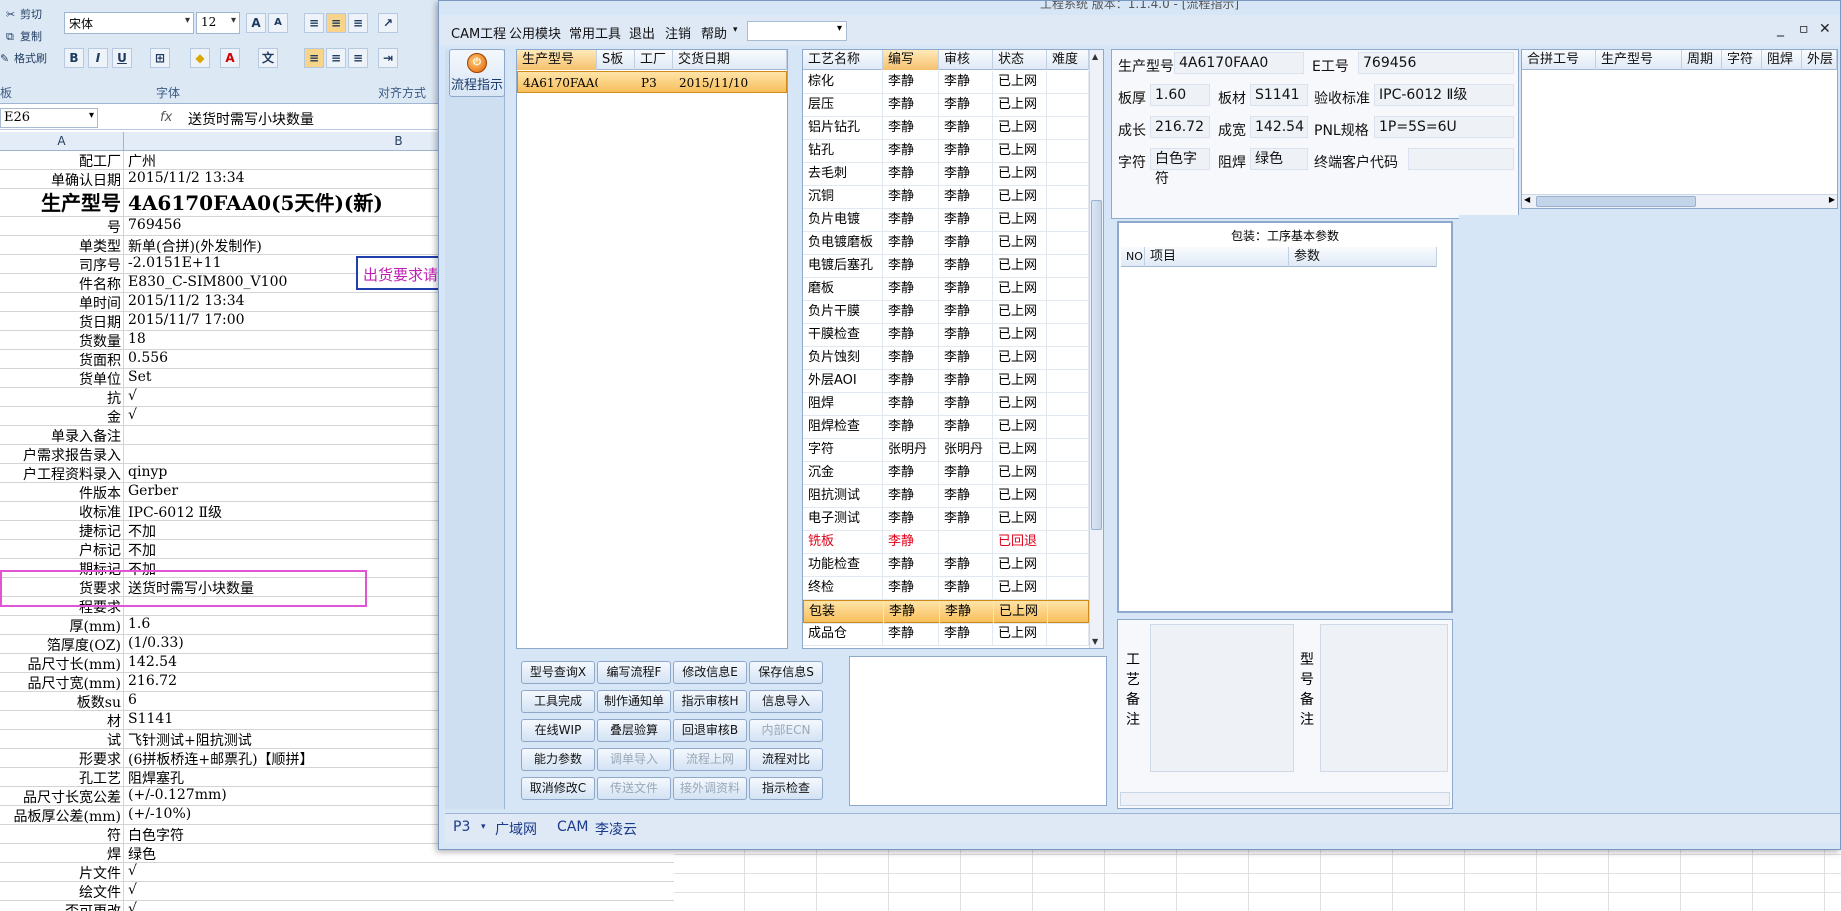 The height and width of the screenshot is (911, 1841). I want to click on bold-button: B, so click(74, 58).